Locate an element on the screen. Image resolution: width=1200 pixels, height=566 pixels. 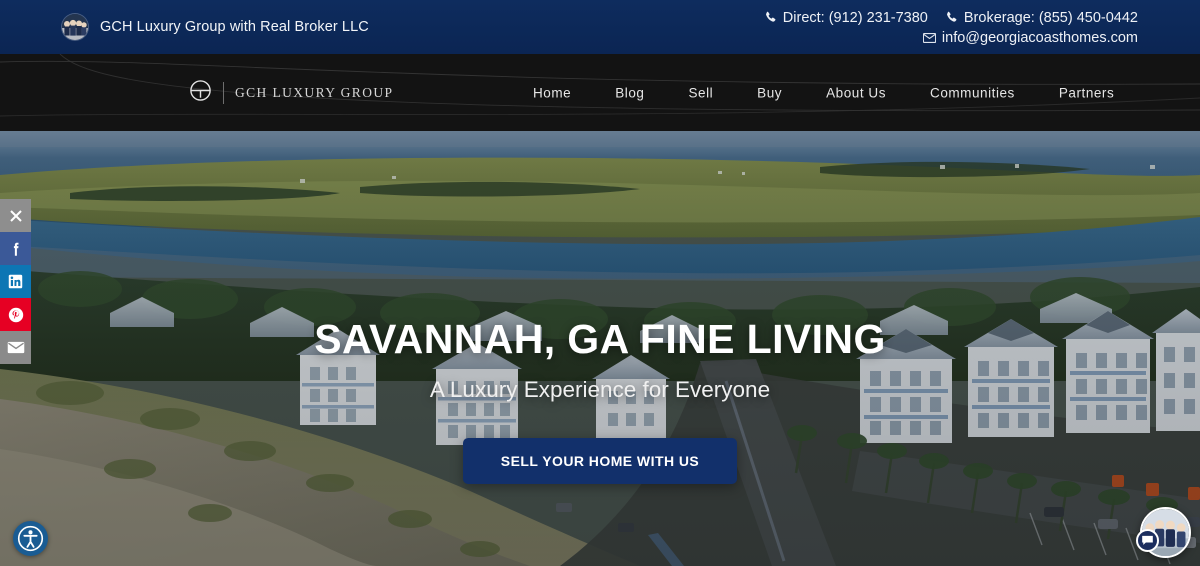
social-share-rail is located at coordinates (15, 281).